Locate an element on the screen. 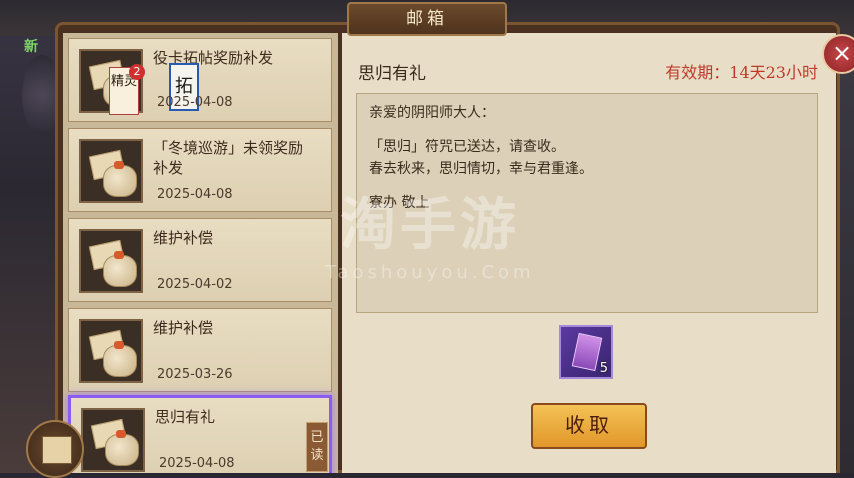 The width and height of the screenshot is (854, 478). reward-item: 5 is located at coordinates (586, 352).